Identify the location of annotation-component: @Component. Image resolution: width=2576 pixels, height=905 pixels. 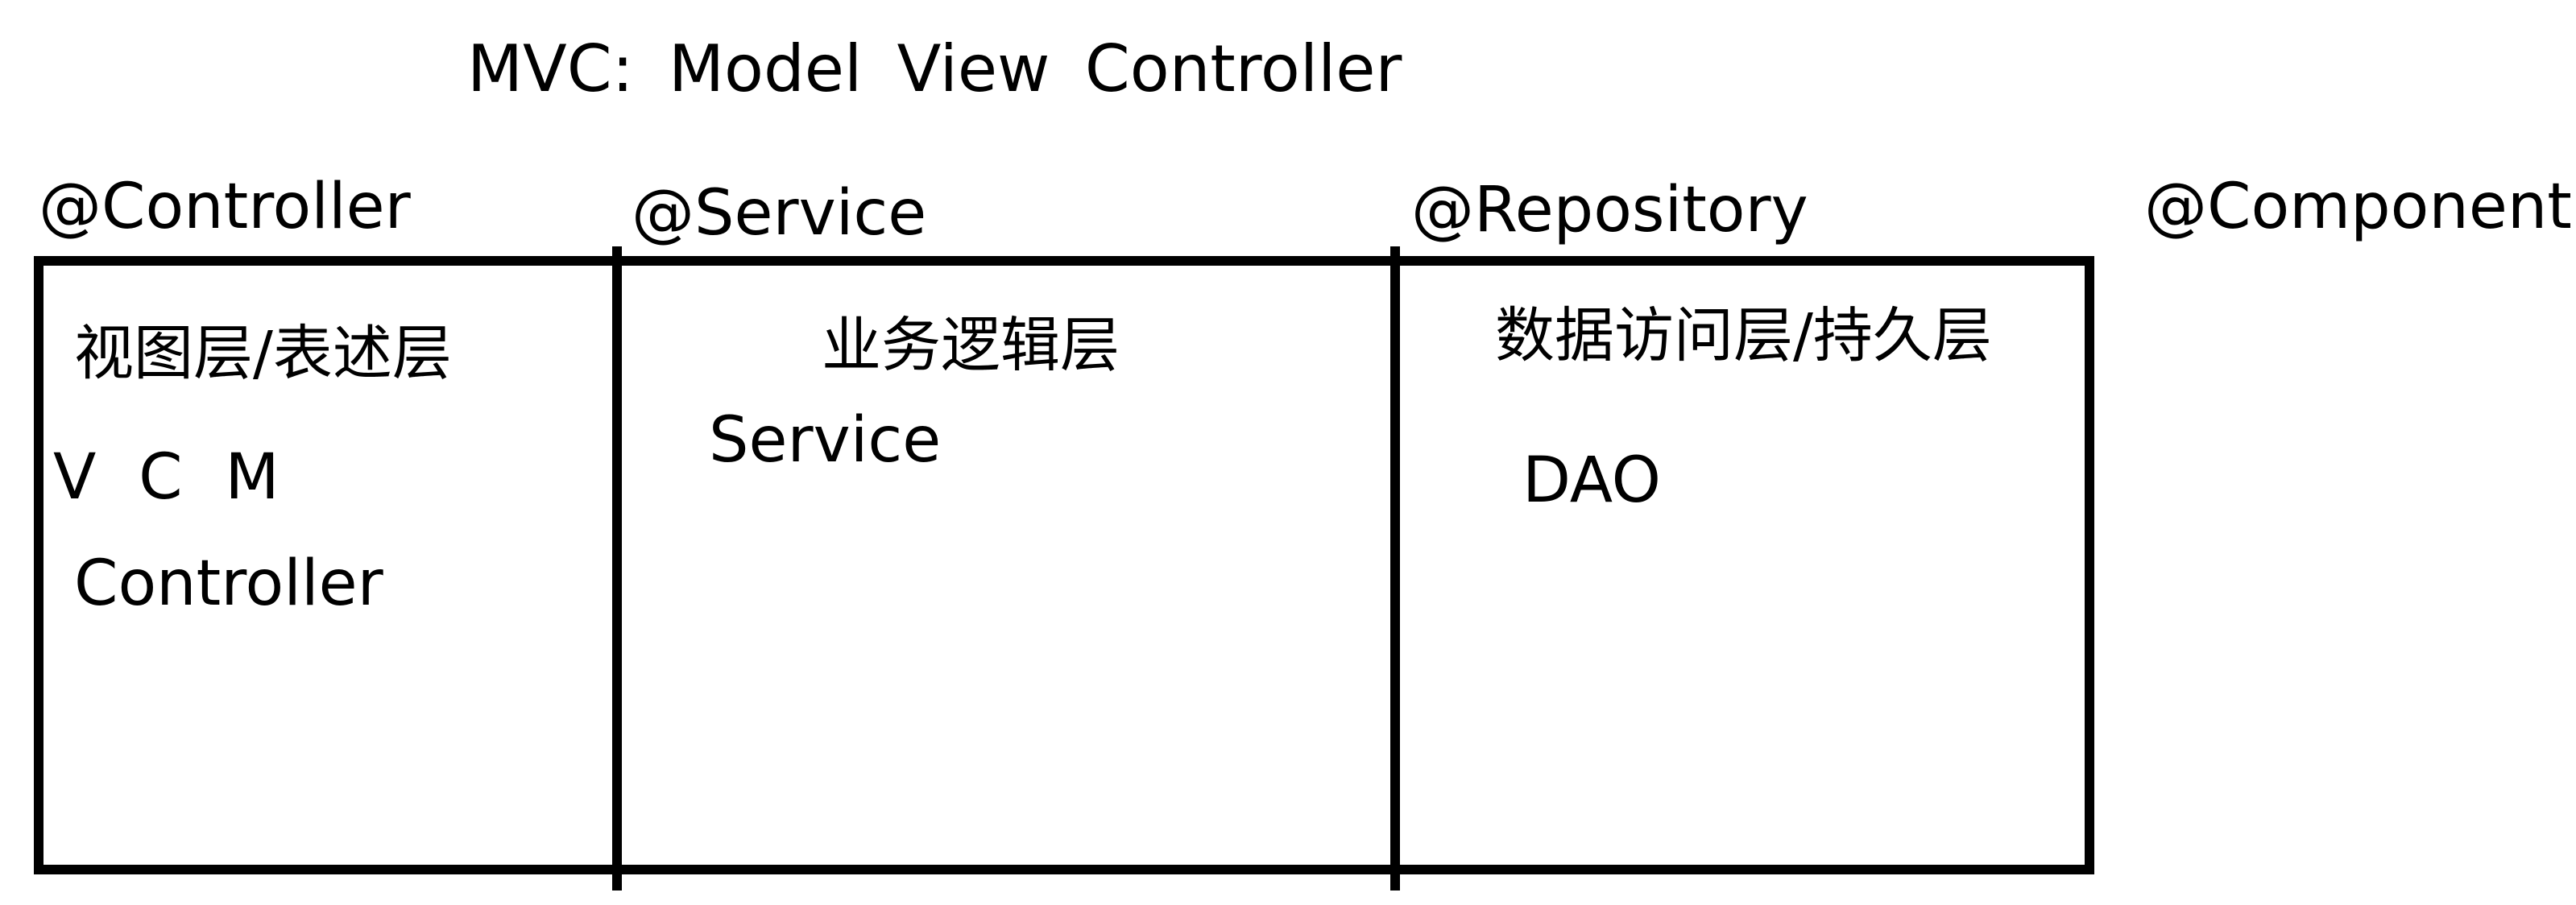
(2358, 207).